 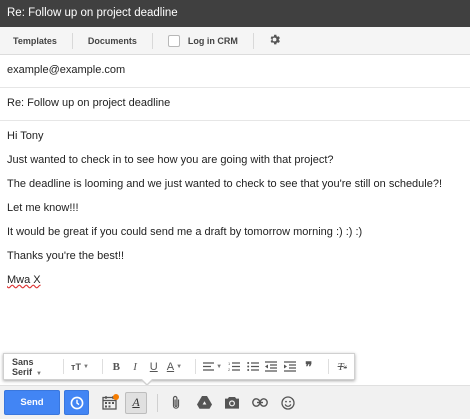 I want to click on paperclip-icon, so click(x=176, y=403).